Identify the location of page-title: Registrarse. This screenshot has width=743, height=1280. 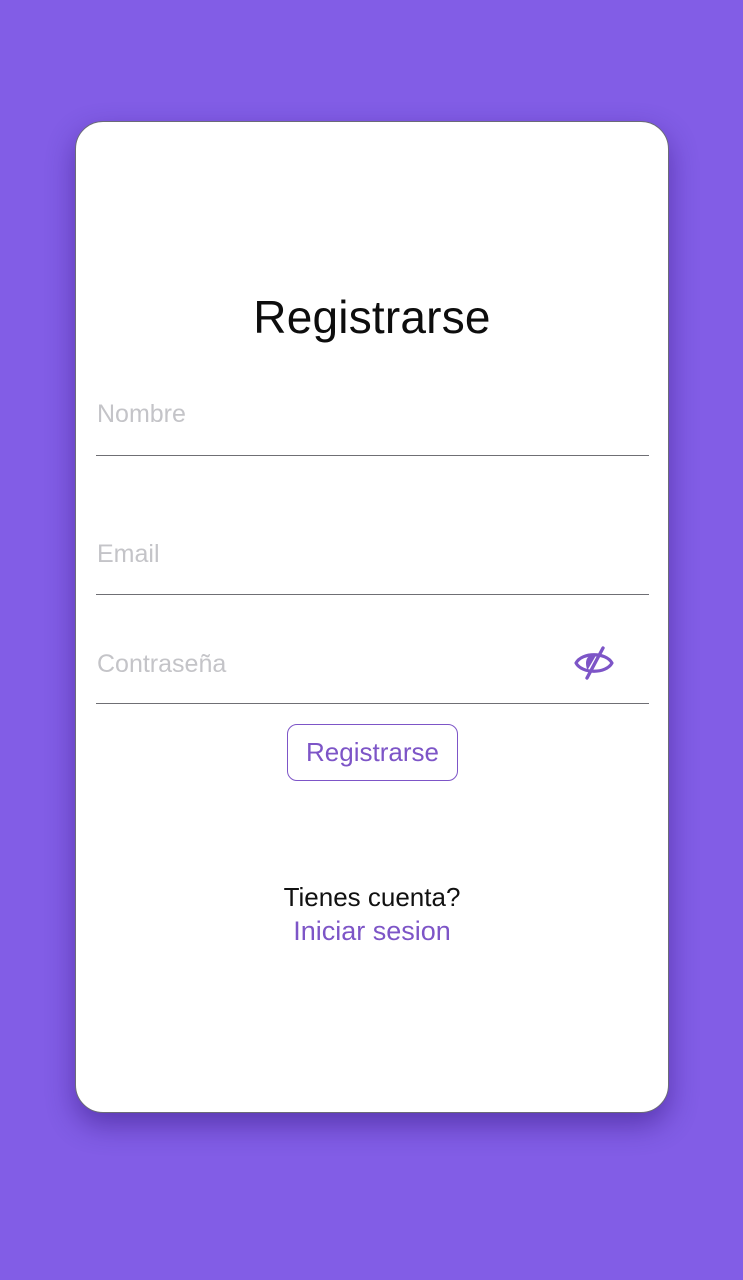
(372, 317).